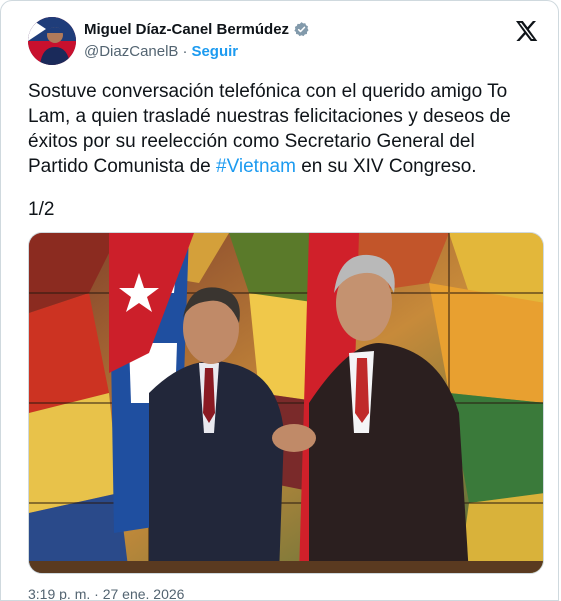  Describe the element at coordinates (131, 51) in the screenshot. I see `author-handle: @DiazCanelB` at that location.